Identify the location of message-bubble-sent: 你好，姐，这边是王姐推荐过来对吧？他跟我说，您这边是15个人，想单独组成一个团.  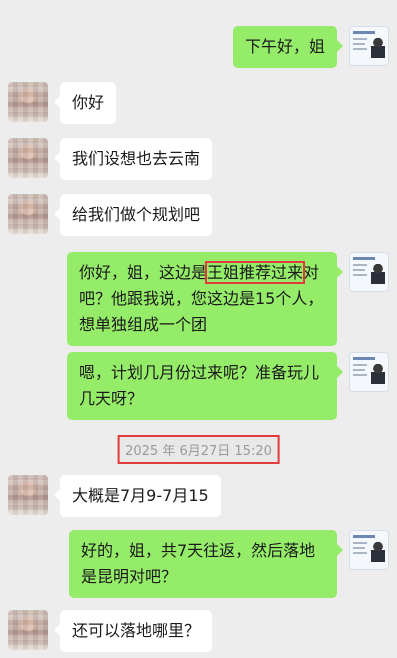
(205, 299).